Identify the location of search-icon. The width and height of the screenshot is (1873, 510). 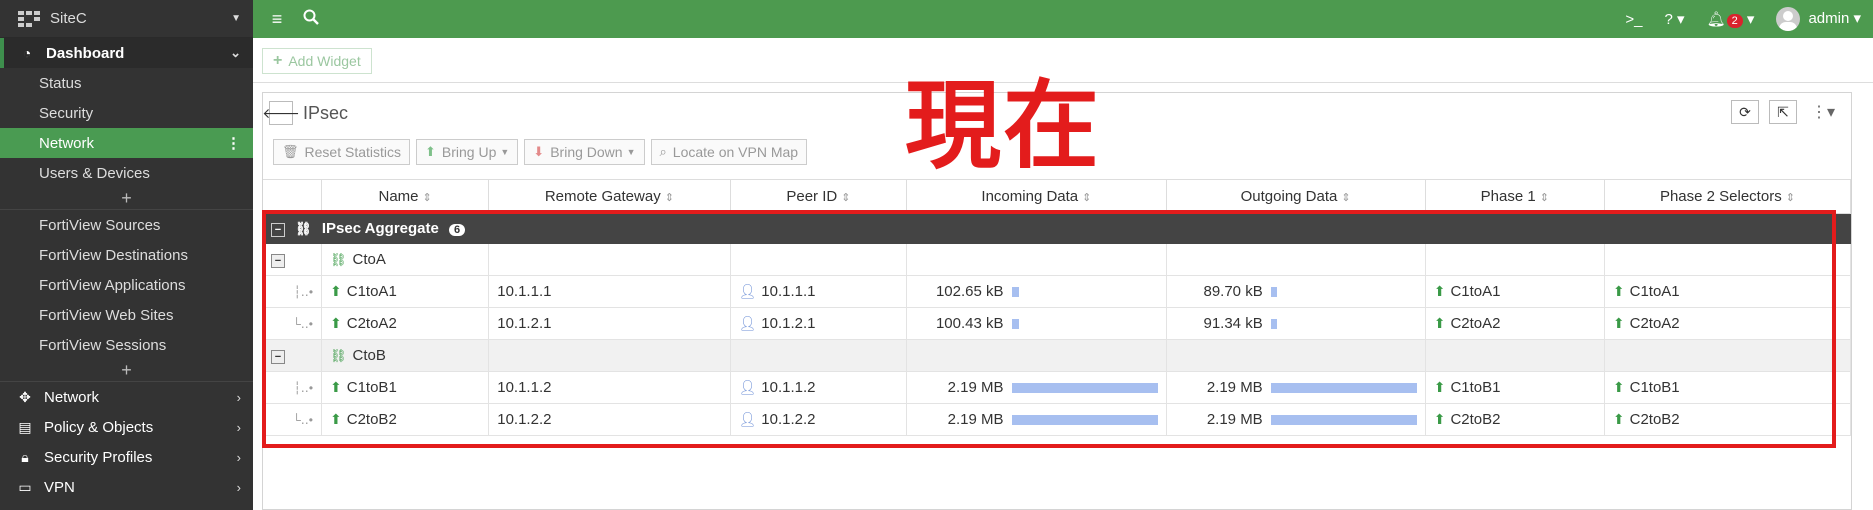
(311, 19).